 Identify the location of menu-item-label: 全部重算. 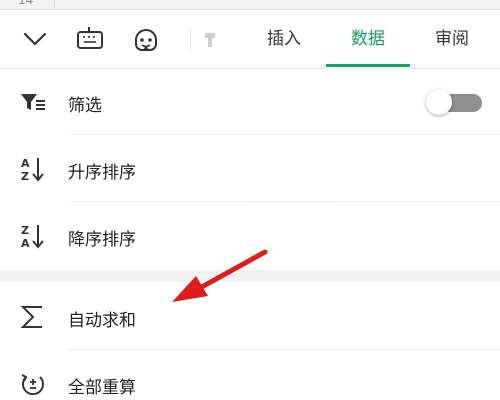
(102, 388).